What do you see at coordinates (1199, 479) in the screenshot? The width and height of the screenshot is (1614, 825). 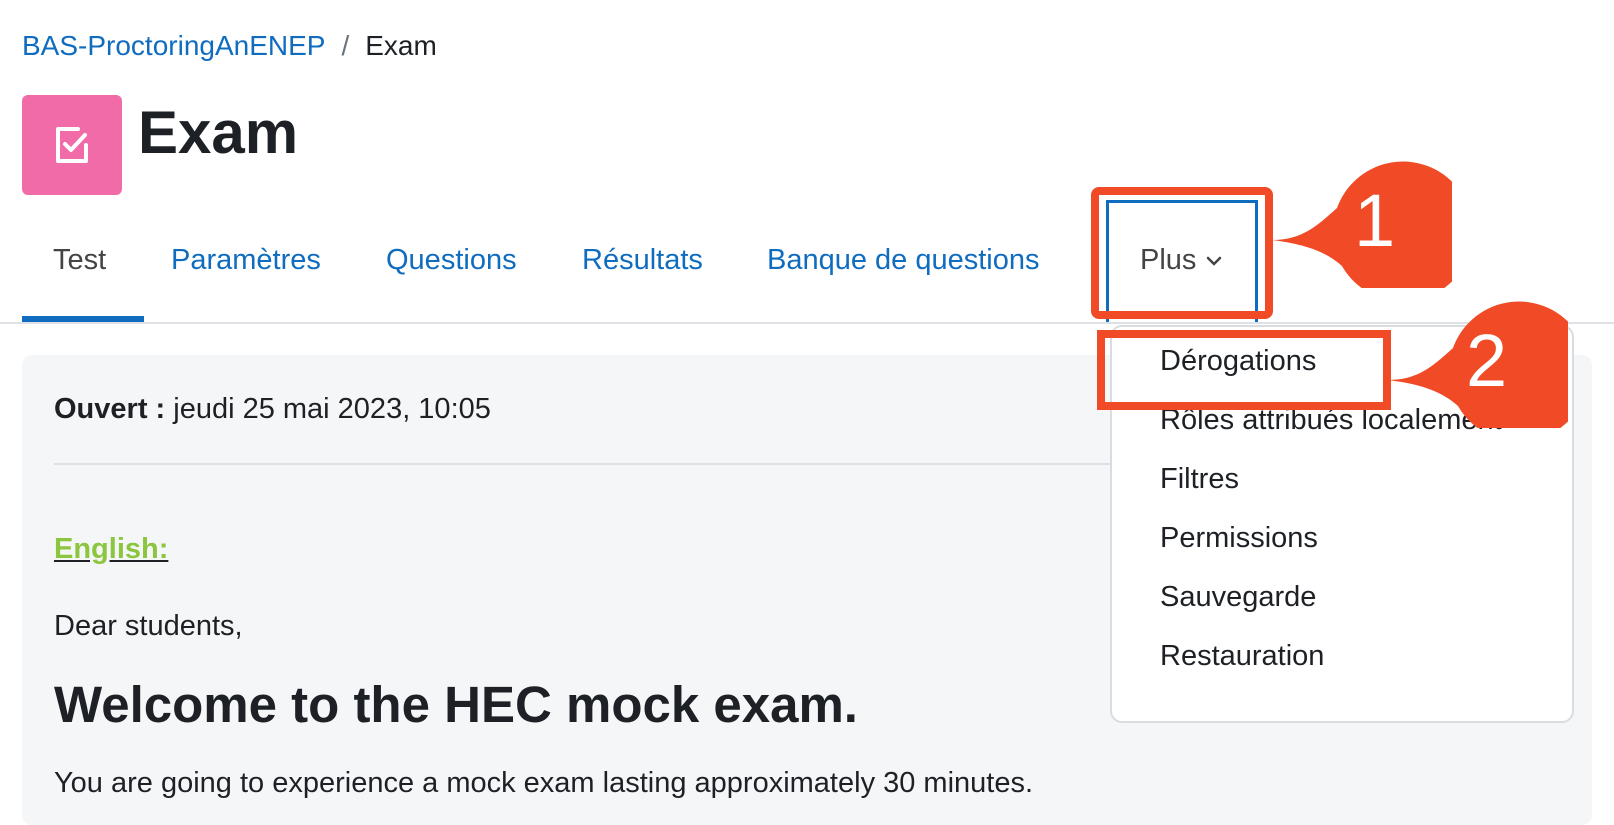 I see `menu-item-filtres: Filtres` at bounding box center [1199, 479].